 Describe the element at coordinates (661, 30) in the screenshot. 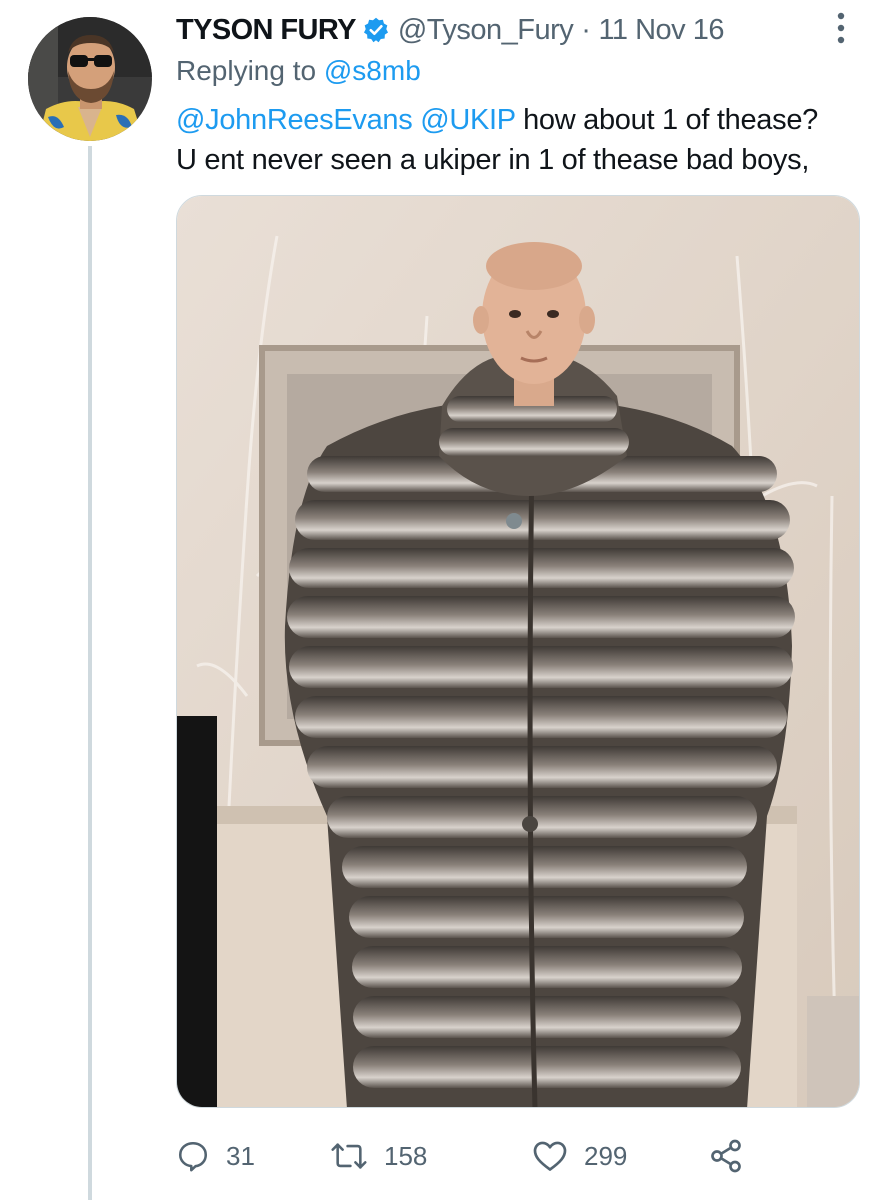

I see `tweet-date: 11 Nov 16` at that location.